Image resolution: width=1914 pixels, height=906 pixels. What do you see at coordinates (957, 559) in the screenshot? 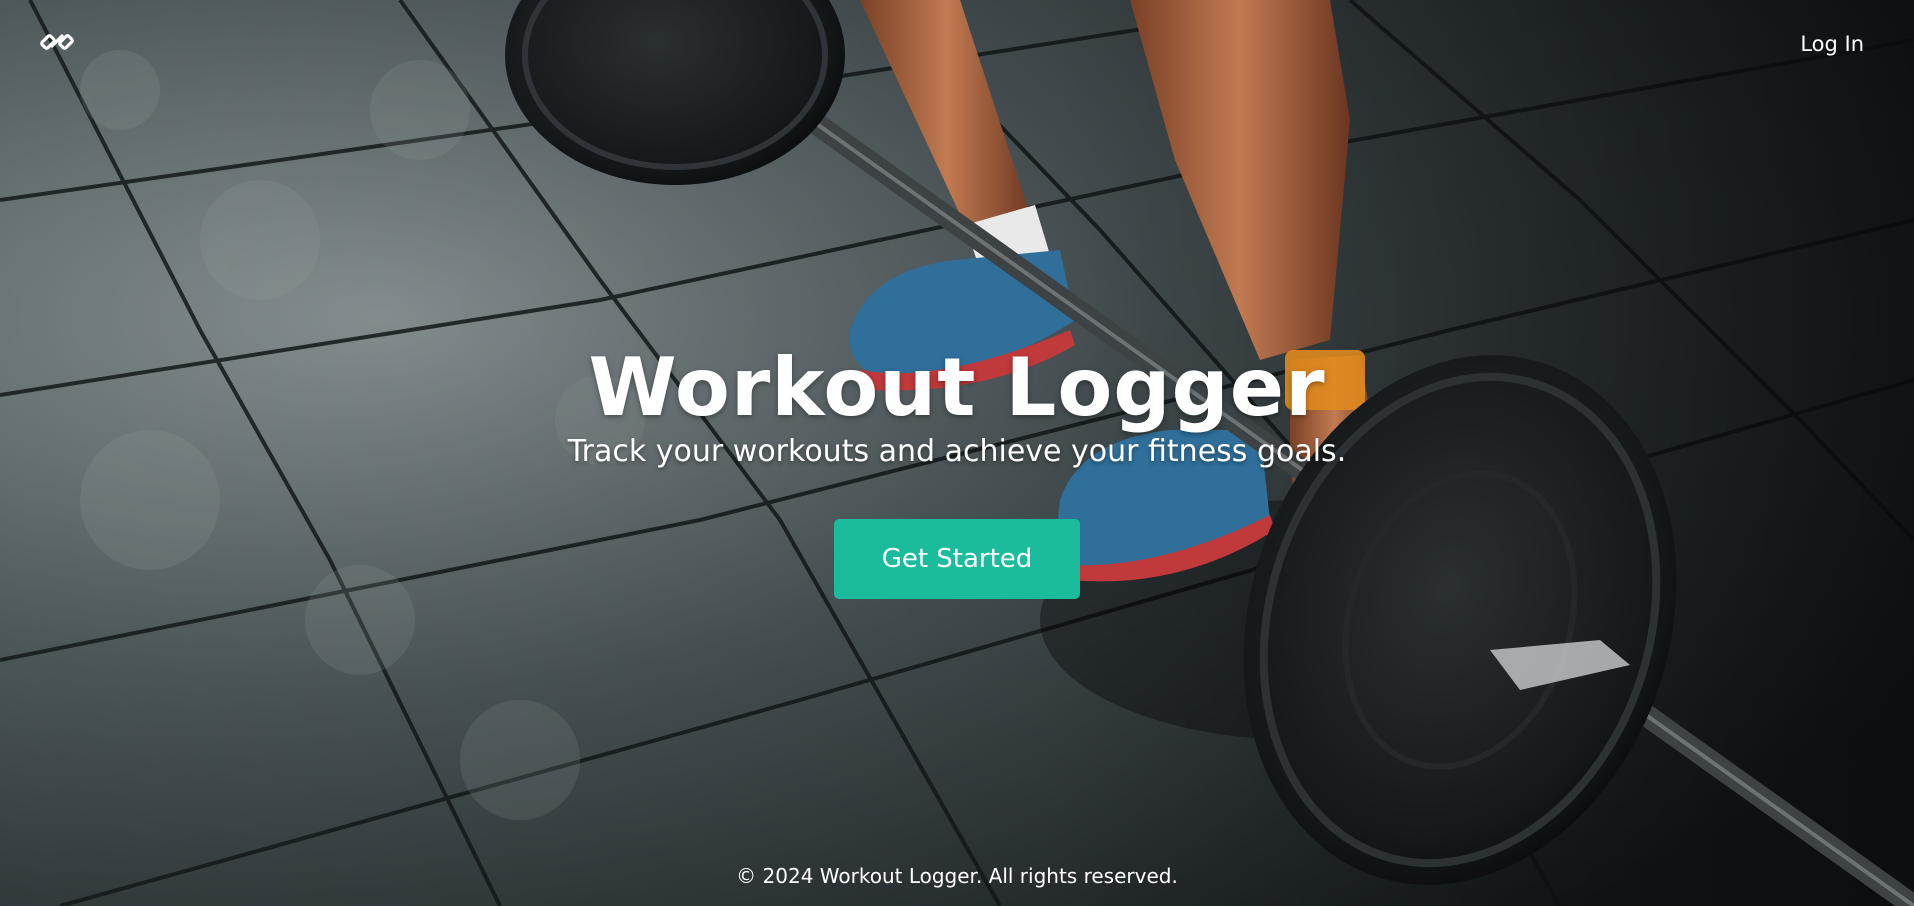
I see `get-started-button: Get Started` at bounding box center [957, 559].